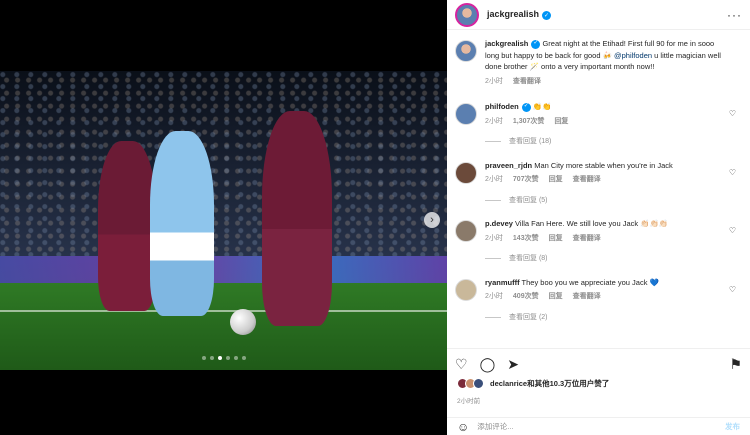  Describe the element at coordinates (499, 223) in the screenshot. I see `commenter-username: p.devey` at that location.